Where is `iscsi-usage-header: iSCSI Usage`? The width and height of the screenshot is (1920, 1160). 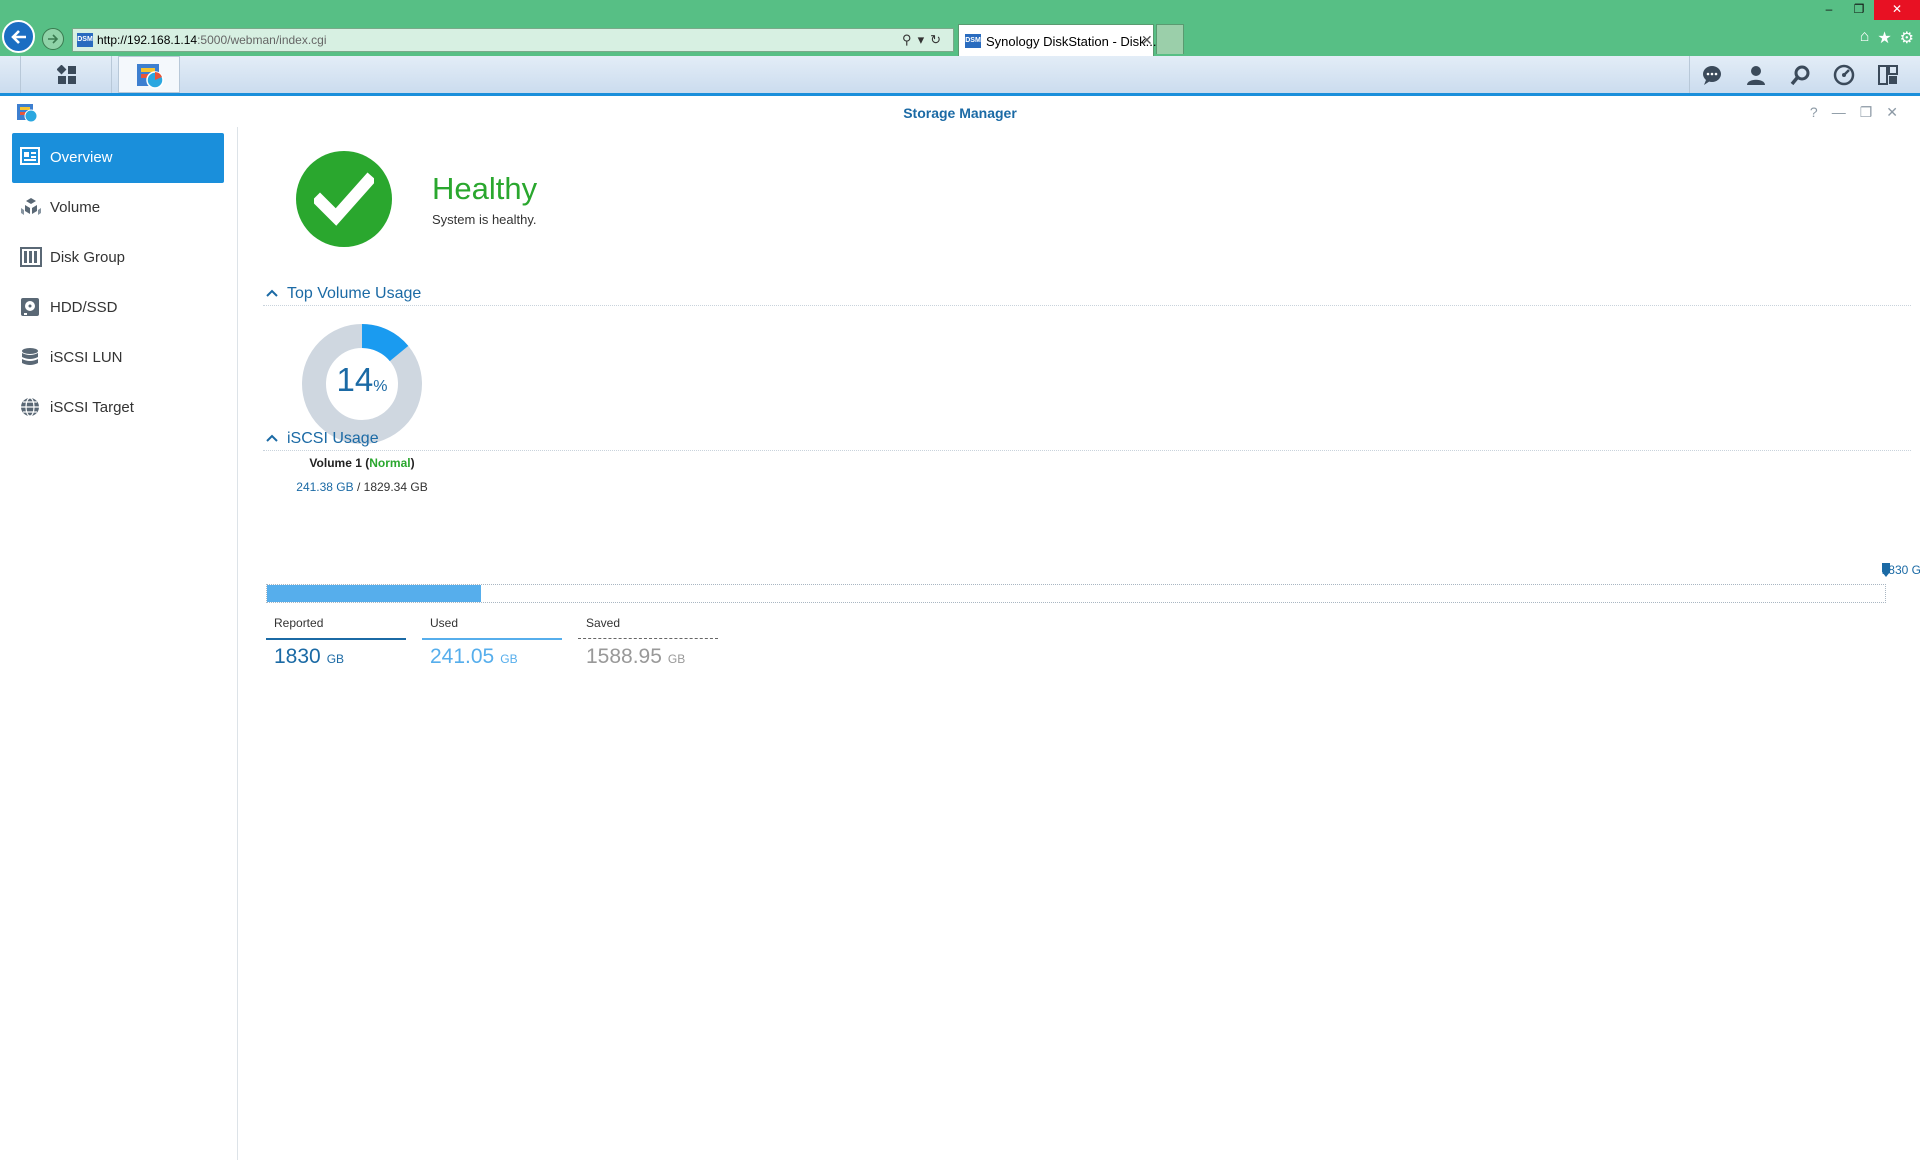
iscsi-usage-header: iSCSI Usage is located at coordinates (1087, 440).